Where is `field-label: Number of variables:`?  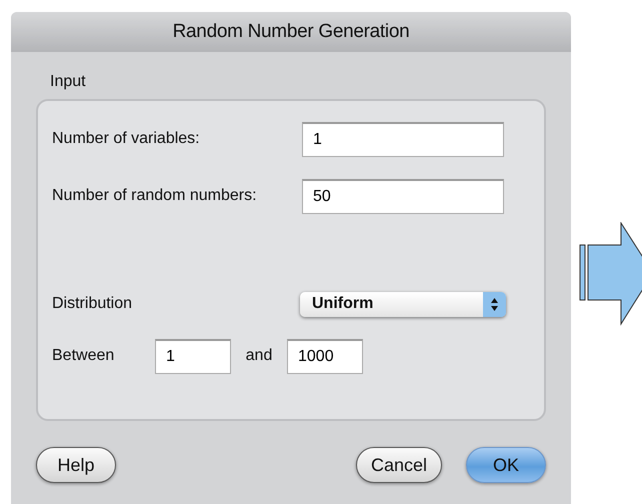 field-label: Number of variables: is located at coordinates (126, 139).